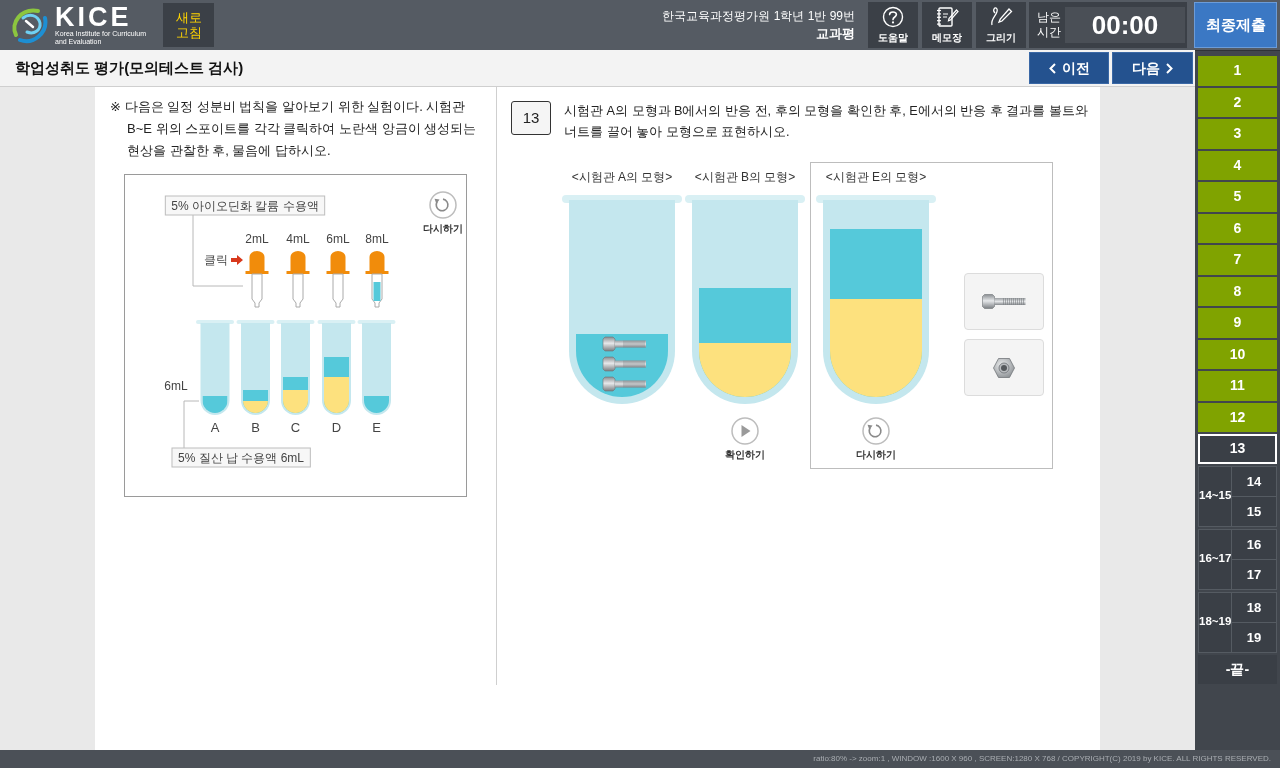  I want to click on passage-text: ※ 다음은 일정 성분비 법칙을 알아보기 위한 실험이다. 시험관 B~E 위의 스포이트를 각각 클릭하여 노란색 앙금이 생성되는 현상을 관찰한 후, 물음에 답하시오., so click(294, 129).